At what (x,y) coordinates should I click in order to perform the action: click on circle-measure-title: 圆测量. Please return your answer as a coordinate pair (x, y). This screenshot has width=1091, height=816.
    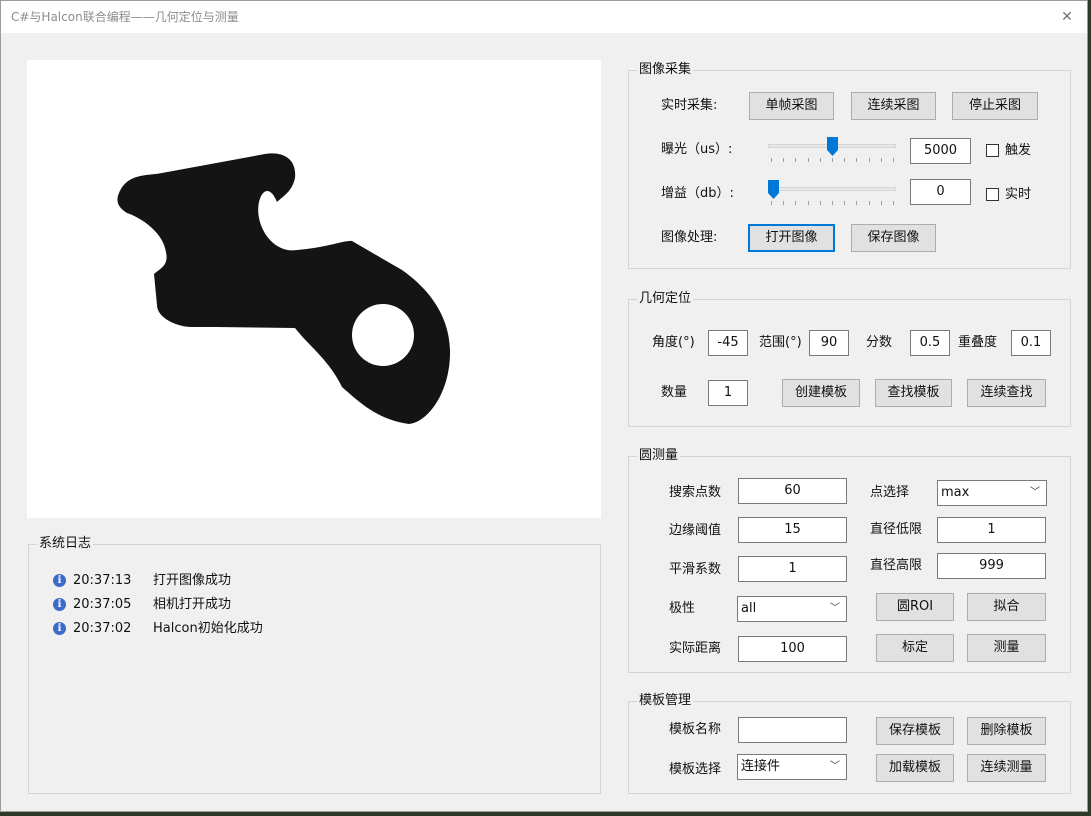
    Looking at the image, I should click on (659, 456).